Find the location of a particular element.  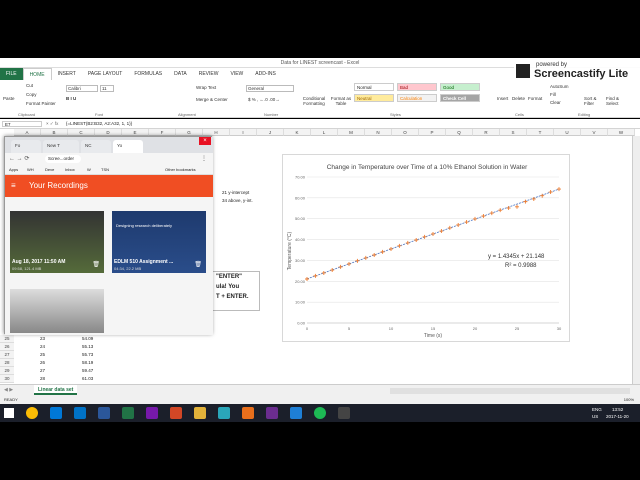

tab-insert: INSERT is located at coordinates (67, 74).